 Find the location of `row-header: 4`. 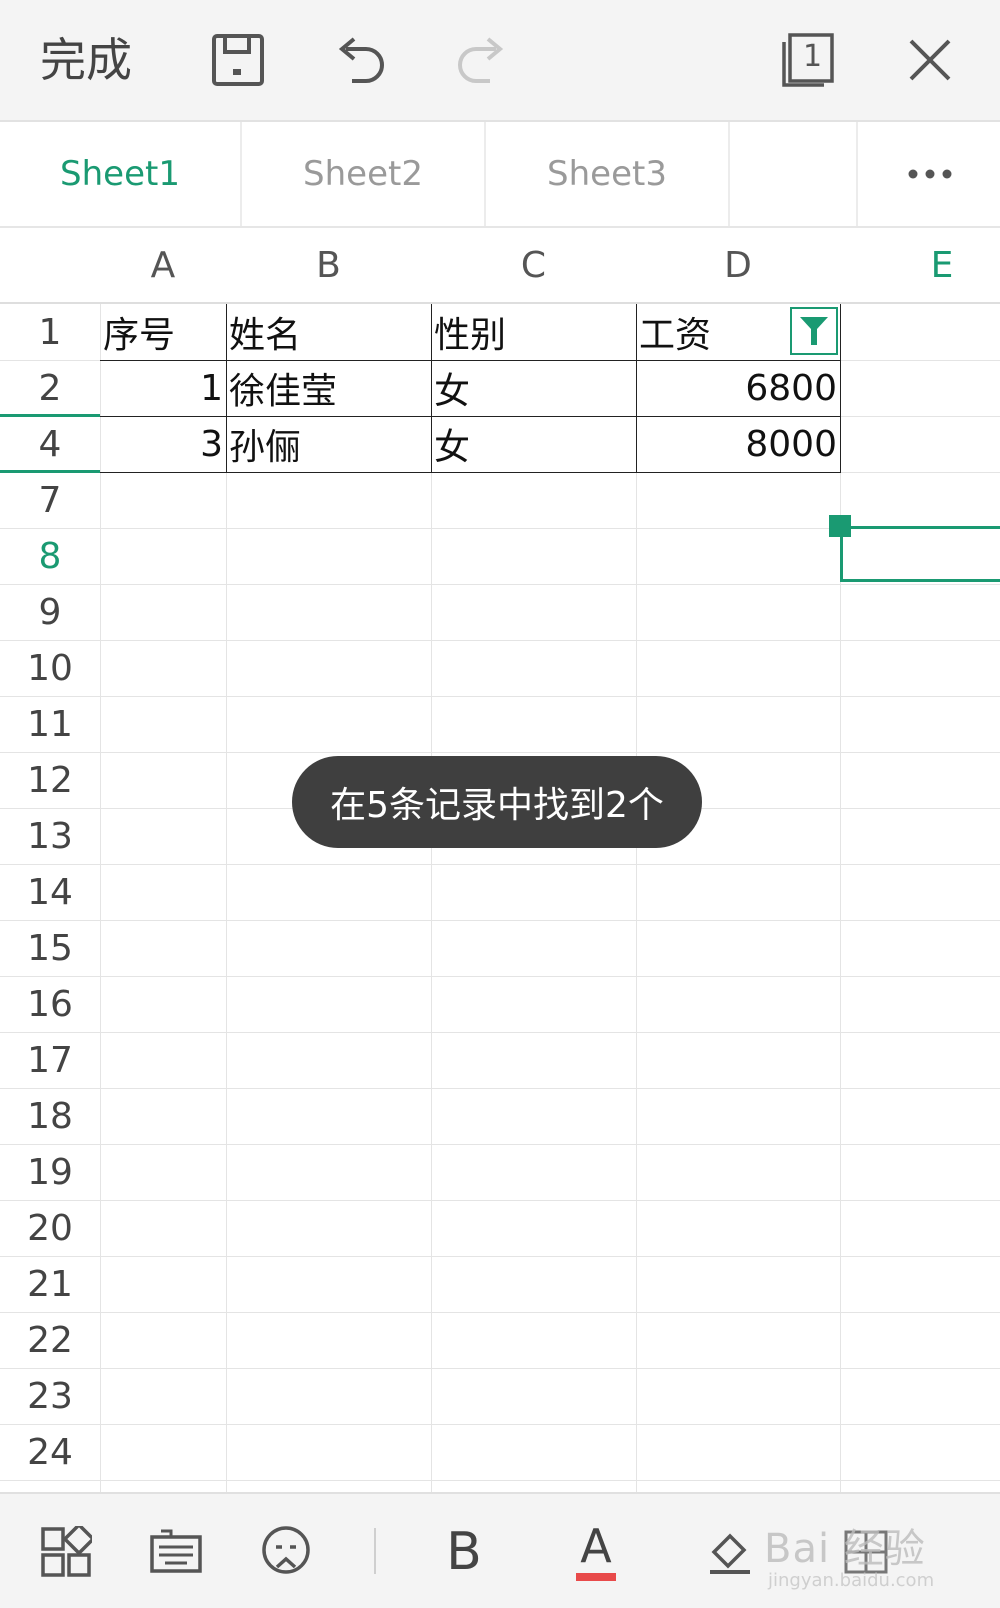

row-header: 4 is located at coordinates (50, 444).